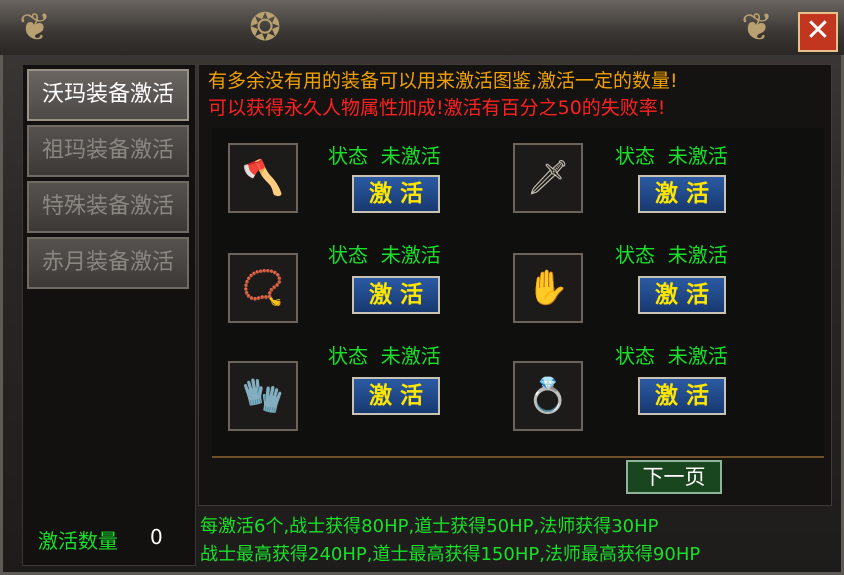  Describe the element at coordinates (757, 27) in the screenshot. I see `dragon-ornament-right-icon: ❦` at that location.